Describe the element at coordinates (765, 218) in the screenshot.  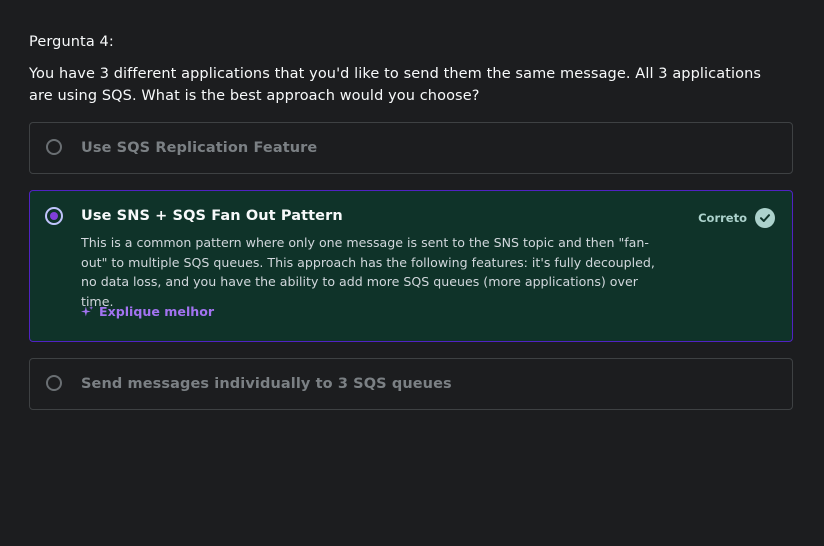
I see `check-circle-icon` at that location.